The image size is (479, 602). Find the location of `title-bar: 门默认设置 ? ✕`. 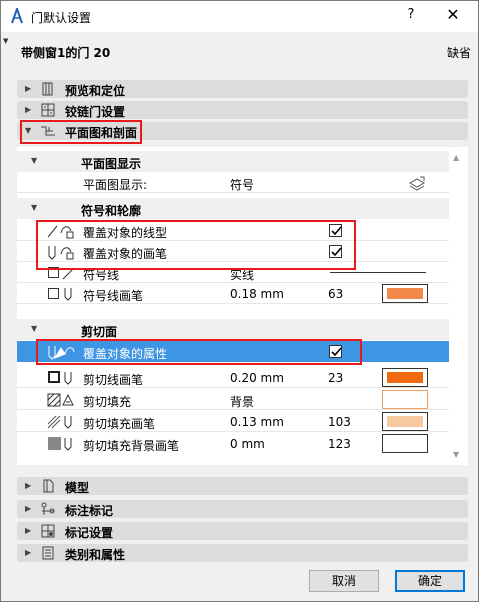

title-bar: 门默认设置 ? ✕ is located at coordinates (239, 16).